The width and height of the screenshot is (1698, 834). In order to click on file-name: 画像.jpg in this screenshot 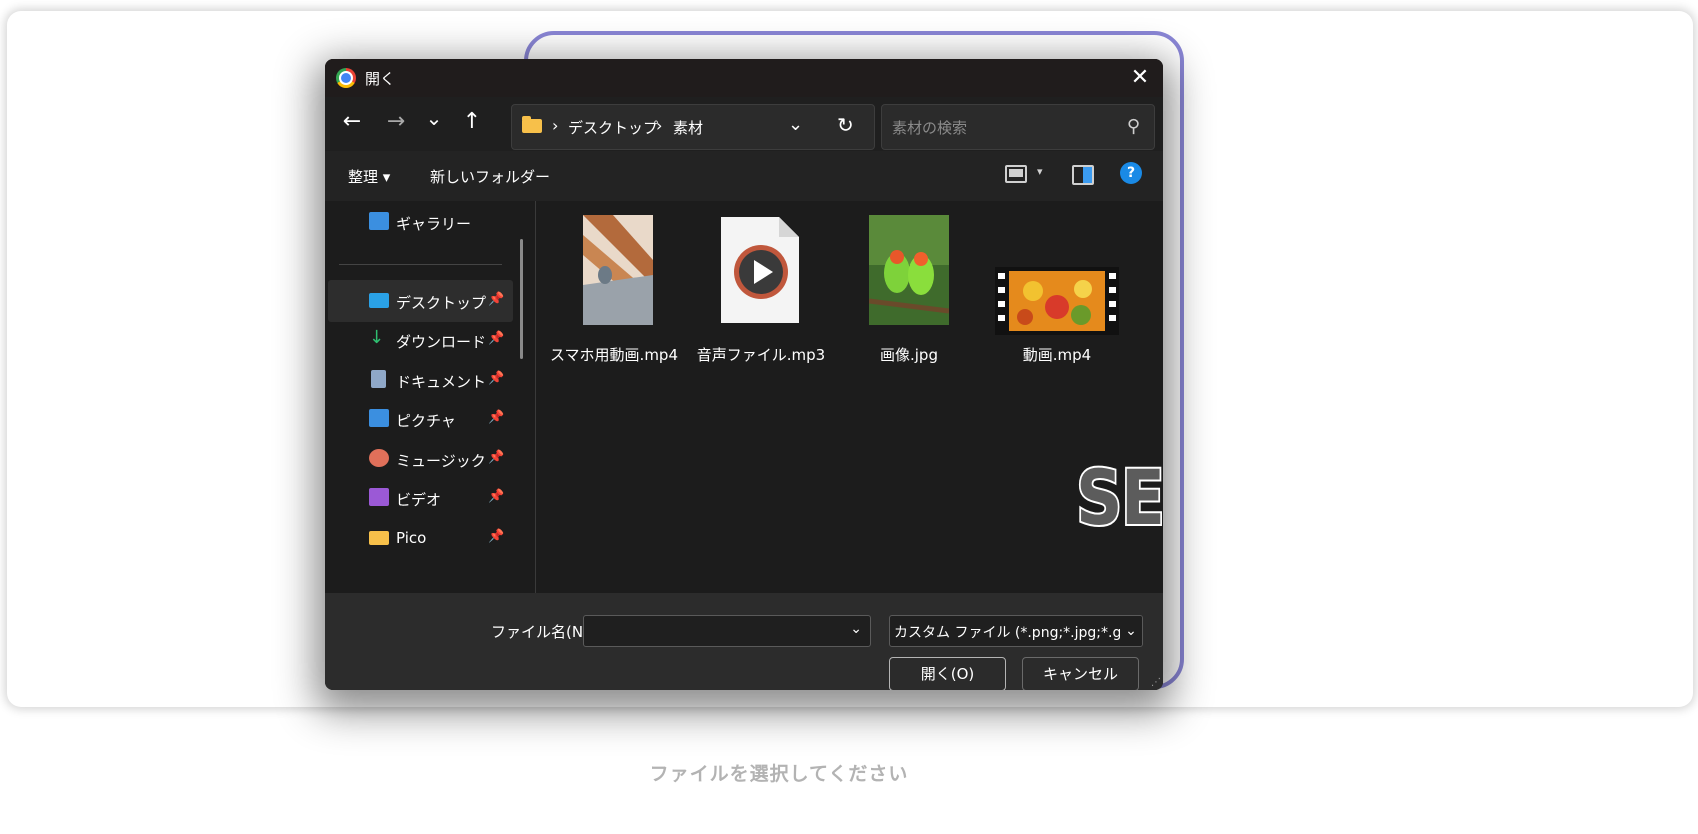, I will do `click(909, 355)`.